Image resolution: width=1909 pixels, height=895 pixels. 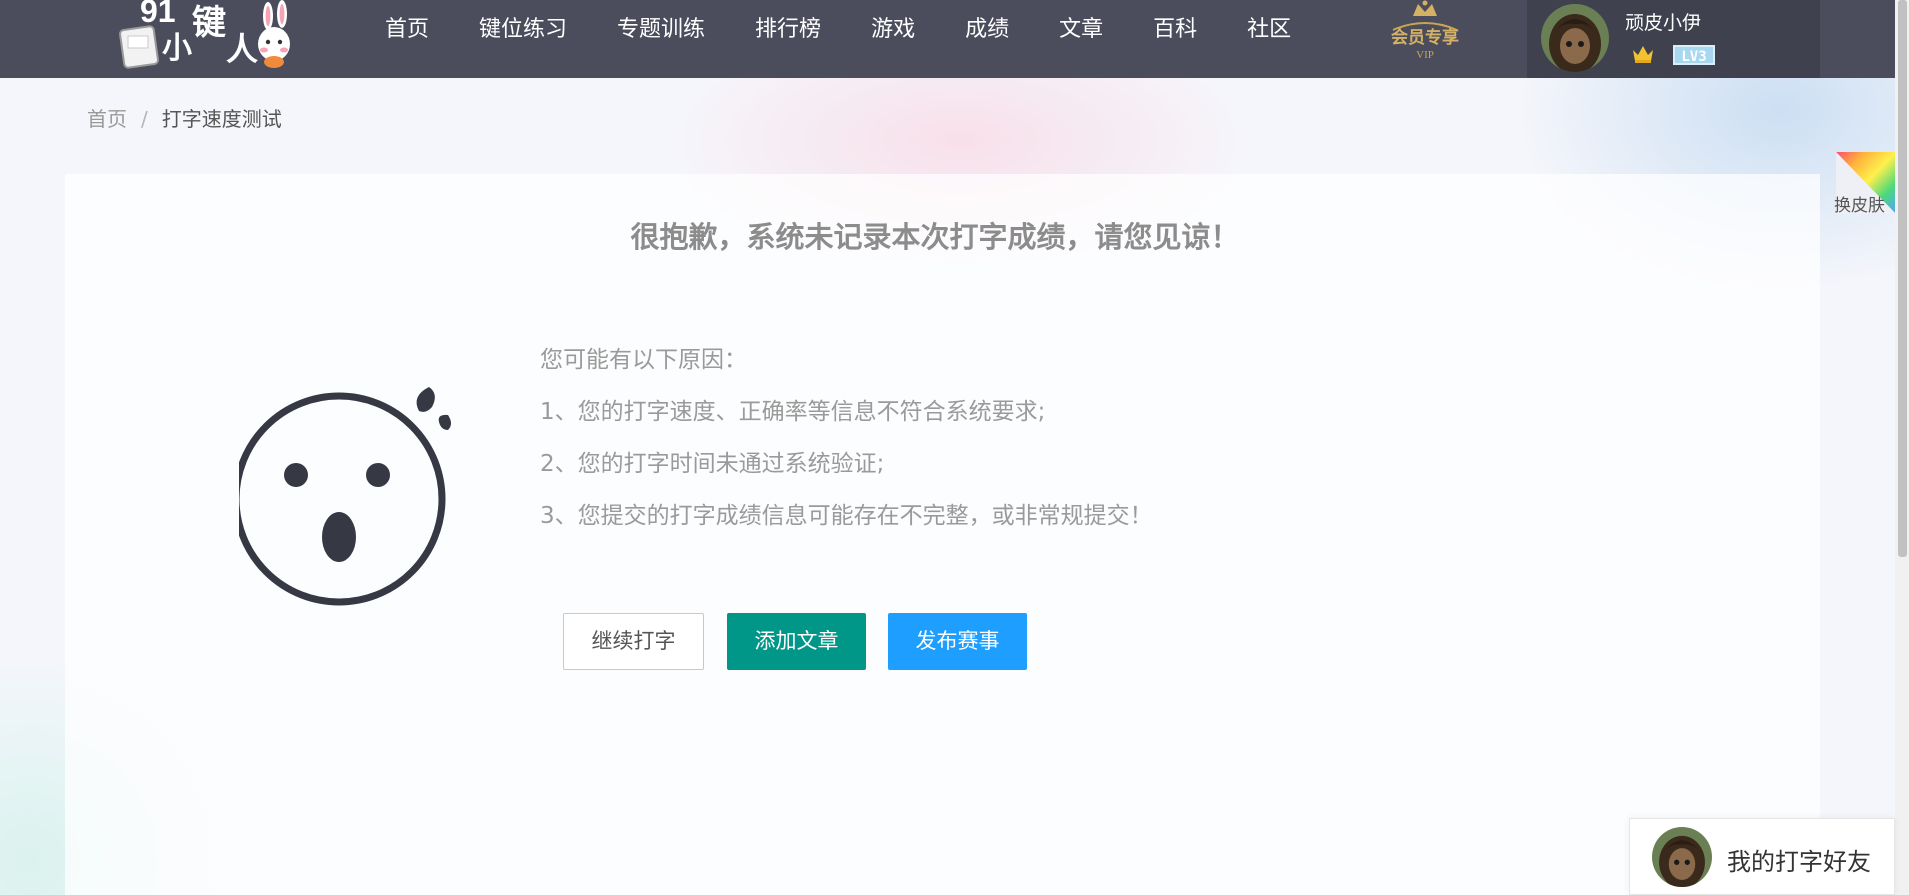 I want to click on site-logo: 91 小 键 人, so click(x=210, y=36).